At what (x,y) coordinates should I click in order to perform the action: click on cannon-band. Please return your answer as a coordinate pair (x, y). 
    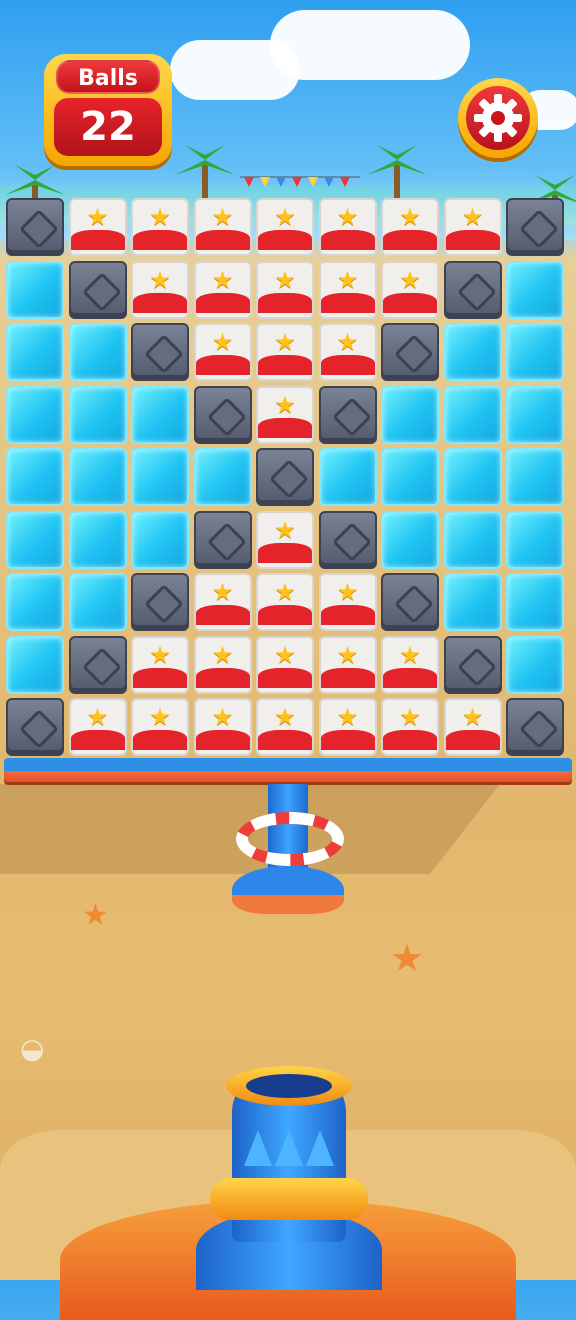
    Looking at the image, I should click on (289, 1199).